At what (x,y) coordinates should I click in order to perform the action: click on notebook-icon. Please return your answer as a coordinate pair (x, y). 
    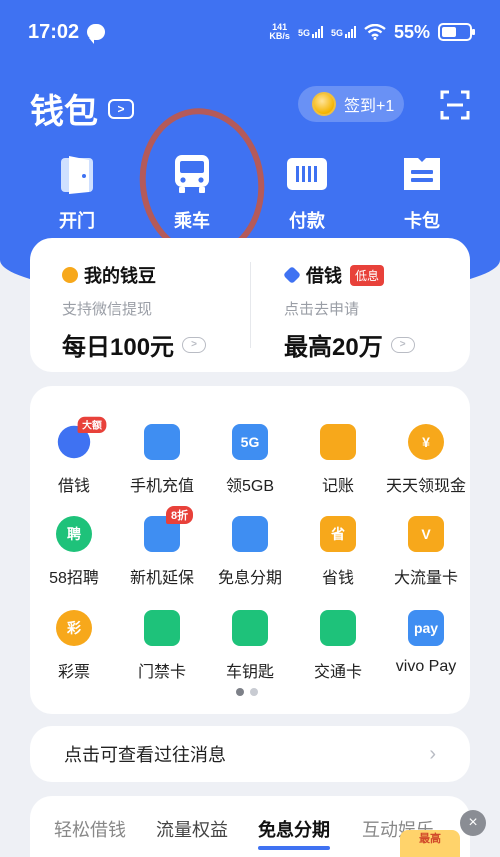
    Looking at the image, I should click on (338, 442).